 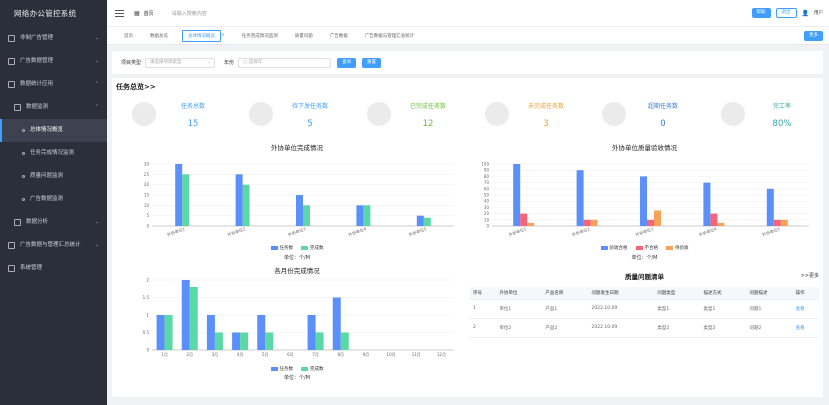 What do you see at coordinates (47, 199) in the screenshot?
I see `sidebar-item-label: 广告数据监测` at bounding box center [47, 199].